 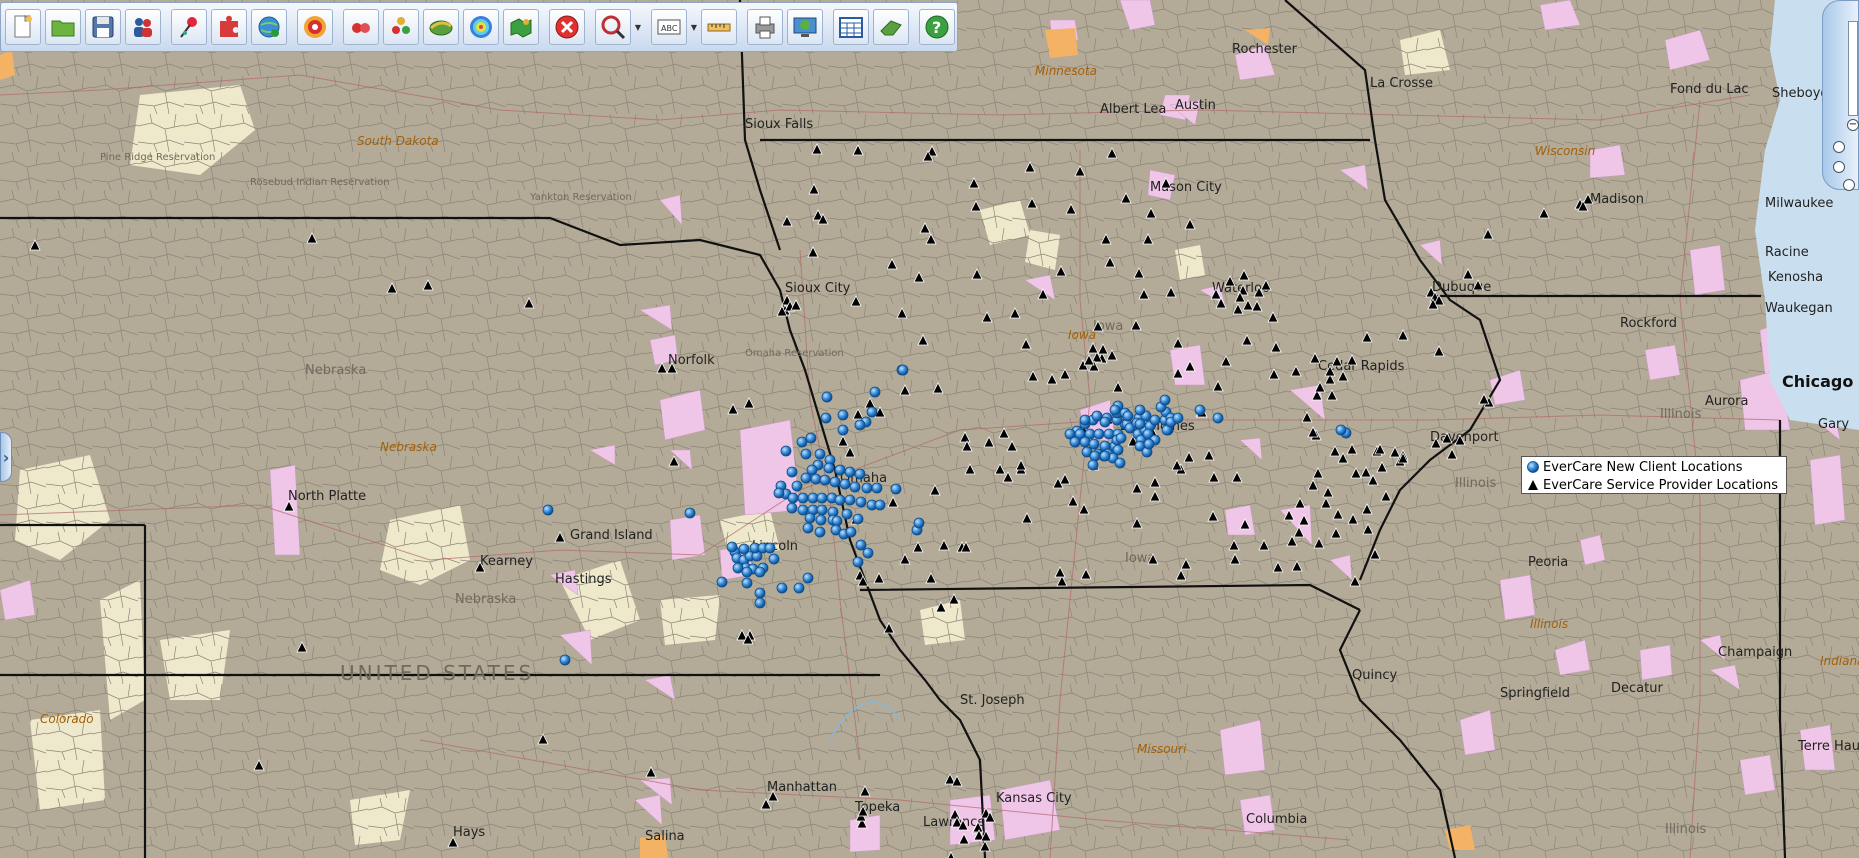 What do you see at coordinates (1849, 185) in the screenshot?
I see `magnifier-icon` at bounding box center [1849, 185].